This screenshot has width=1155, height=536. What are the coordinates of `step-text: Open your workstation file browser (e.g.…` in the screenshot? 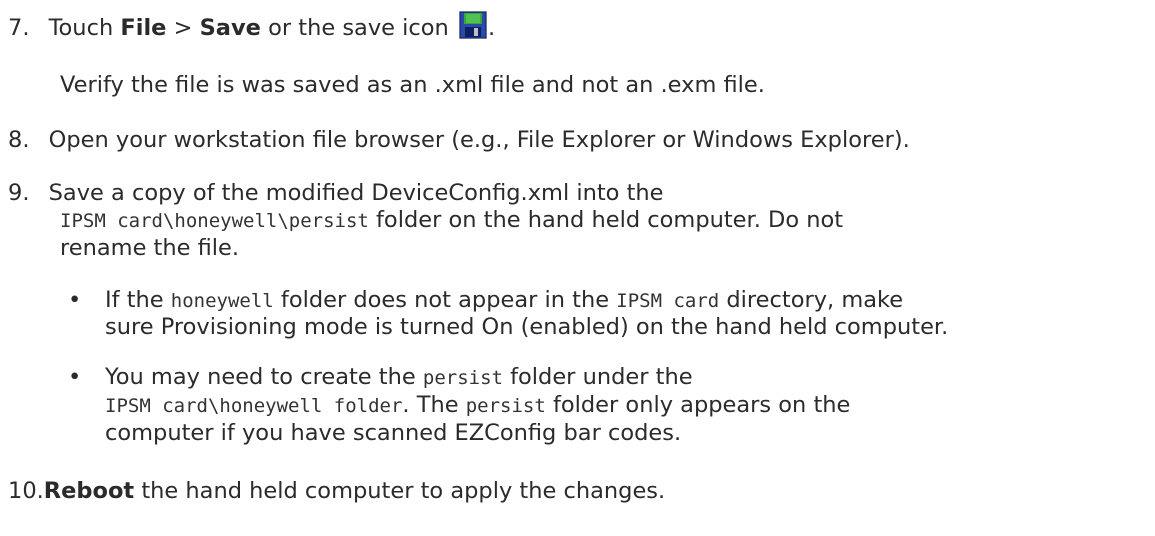 It's located at (479, 140).